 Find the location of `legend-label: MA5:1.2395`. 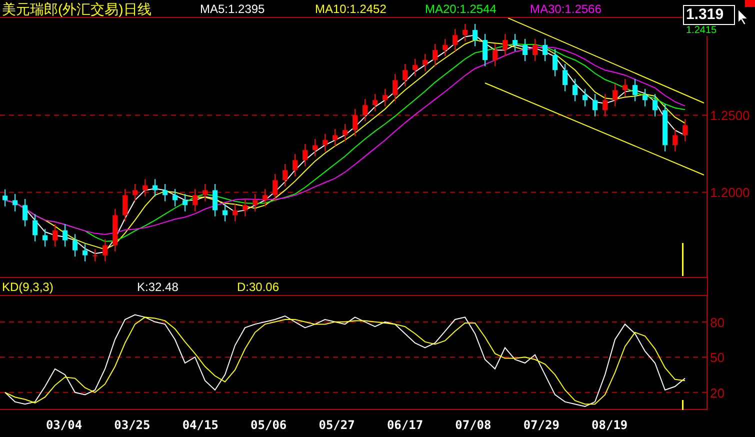

legend-label: MA5:1.2395 is located at coordinates (233, 9).